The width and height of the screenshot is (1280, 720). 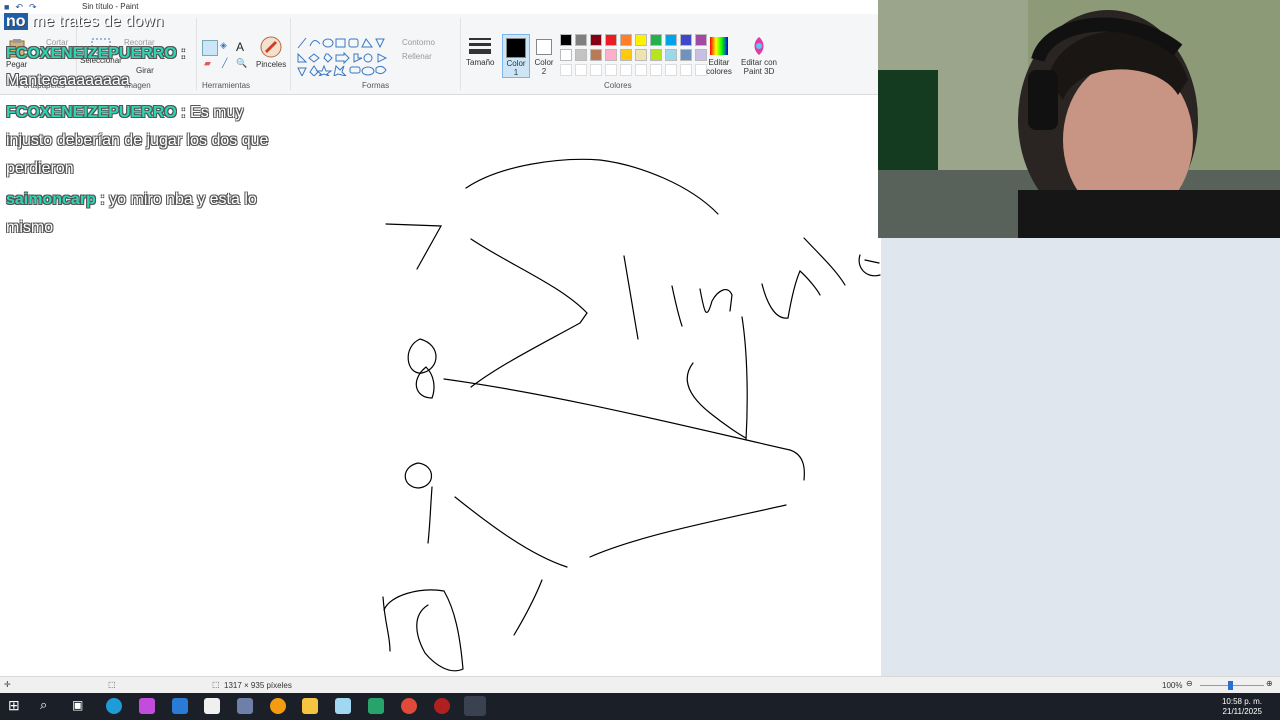 What do you see at coordinates (68, 80) in the screenshot?
I see `chat-text: Mantecaaaaaaaa` at bounding box center [68, 80].